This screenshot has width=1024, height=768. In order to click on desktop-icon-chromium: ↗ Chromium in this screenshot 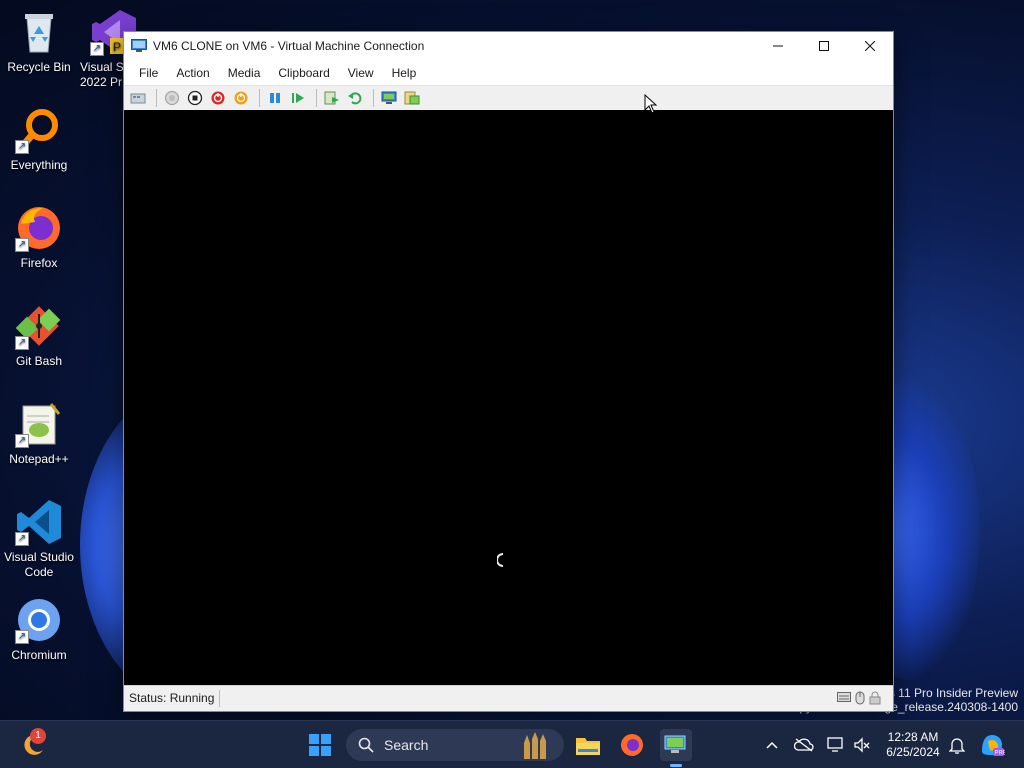, I will do `click(39, 629)`.